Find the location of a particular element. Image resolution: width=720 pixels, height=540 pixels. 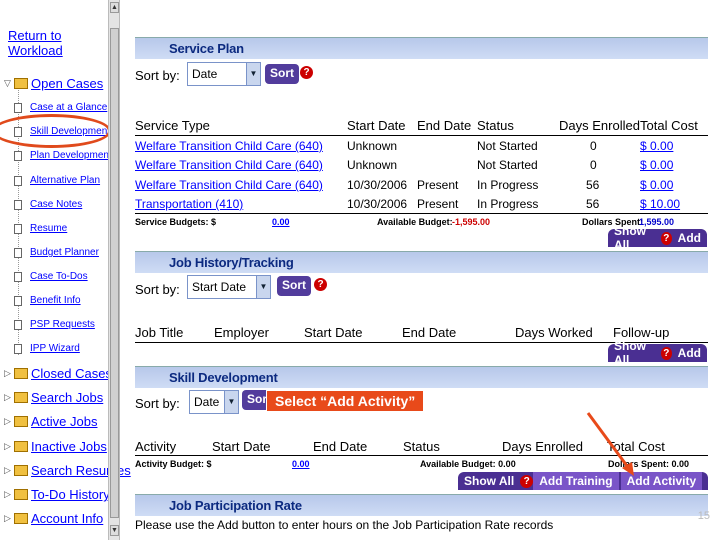

page-number: 15 is located at coordinates (703, 516).